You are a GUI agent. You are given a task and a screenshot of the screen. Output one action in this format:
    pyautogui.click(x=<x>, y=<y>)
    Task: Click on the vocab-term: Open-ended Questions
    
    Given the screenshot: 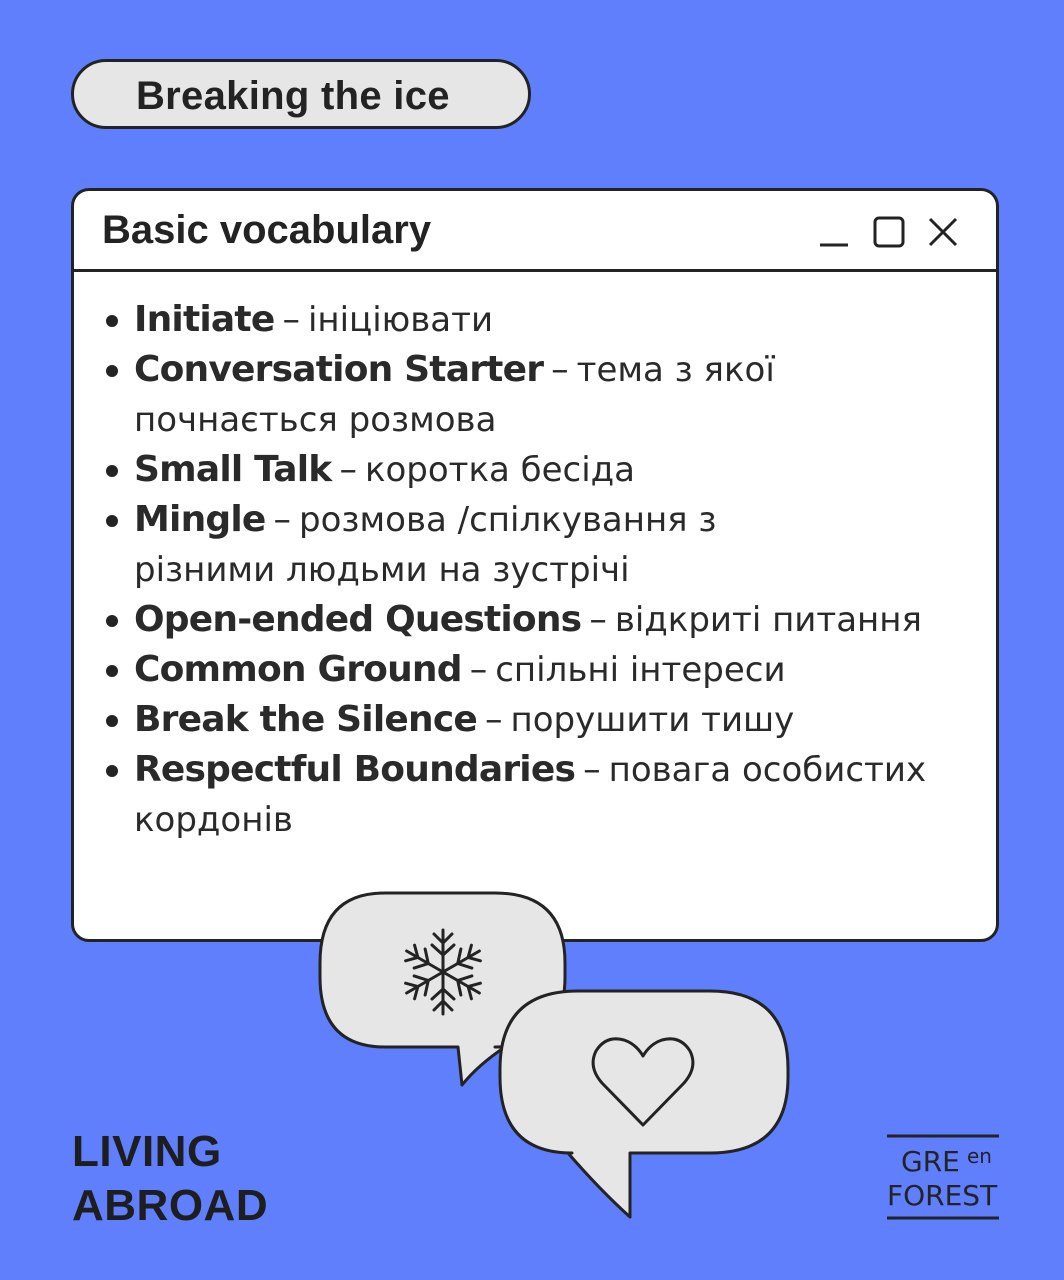 What is the action you would take?
    pyautogui.click(x=358, y=619)
    